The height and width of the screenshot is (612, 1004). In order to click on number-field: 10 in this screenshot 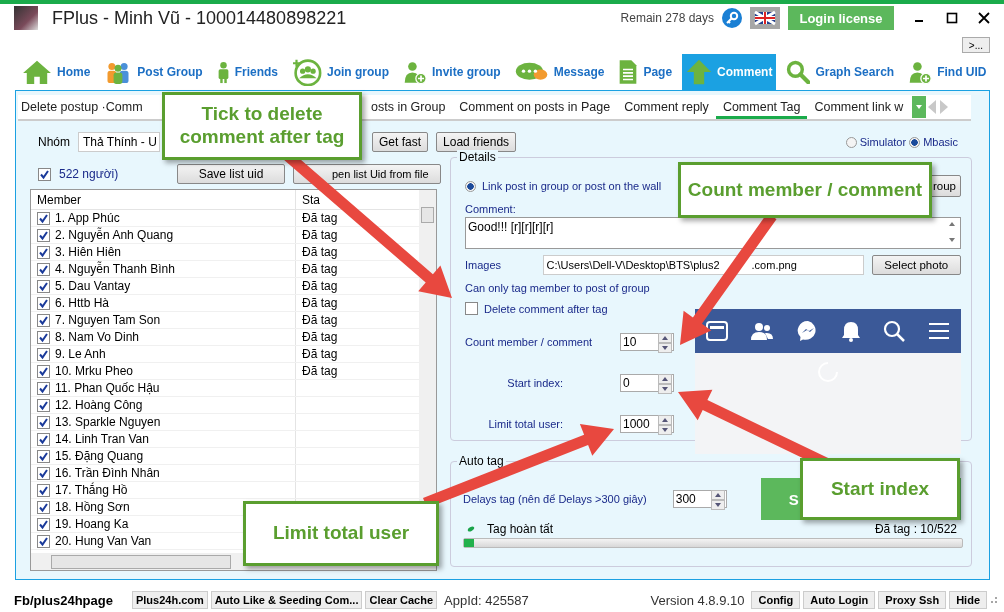, I will do `click(647, 342)`.